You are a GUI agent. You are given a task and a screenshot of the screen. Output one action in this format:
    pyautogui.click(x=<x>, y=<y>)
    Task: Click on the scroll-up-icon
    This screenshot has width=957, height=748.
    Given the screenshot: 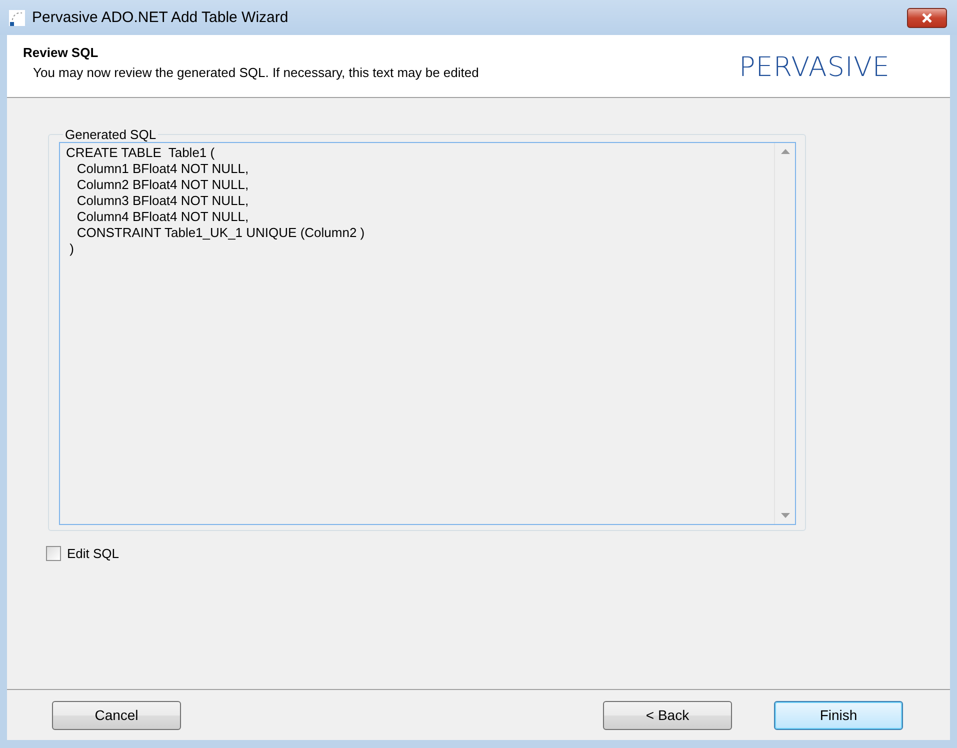 What is the action you would take?
    pyautogui.click(x=785, y=151)
    